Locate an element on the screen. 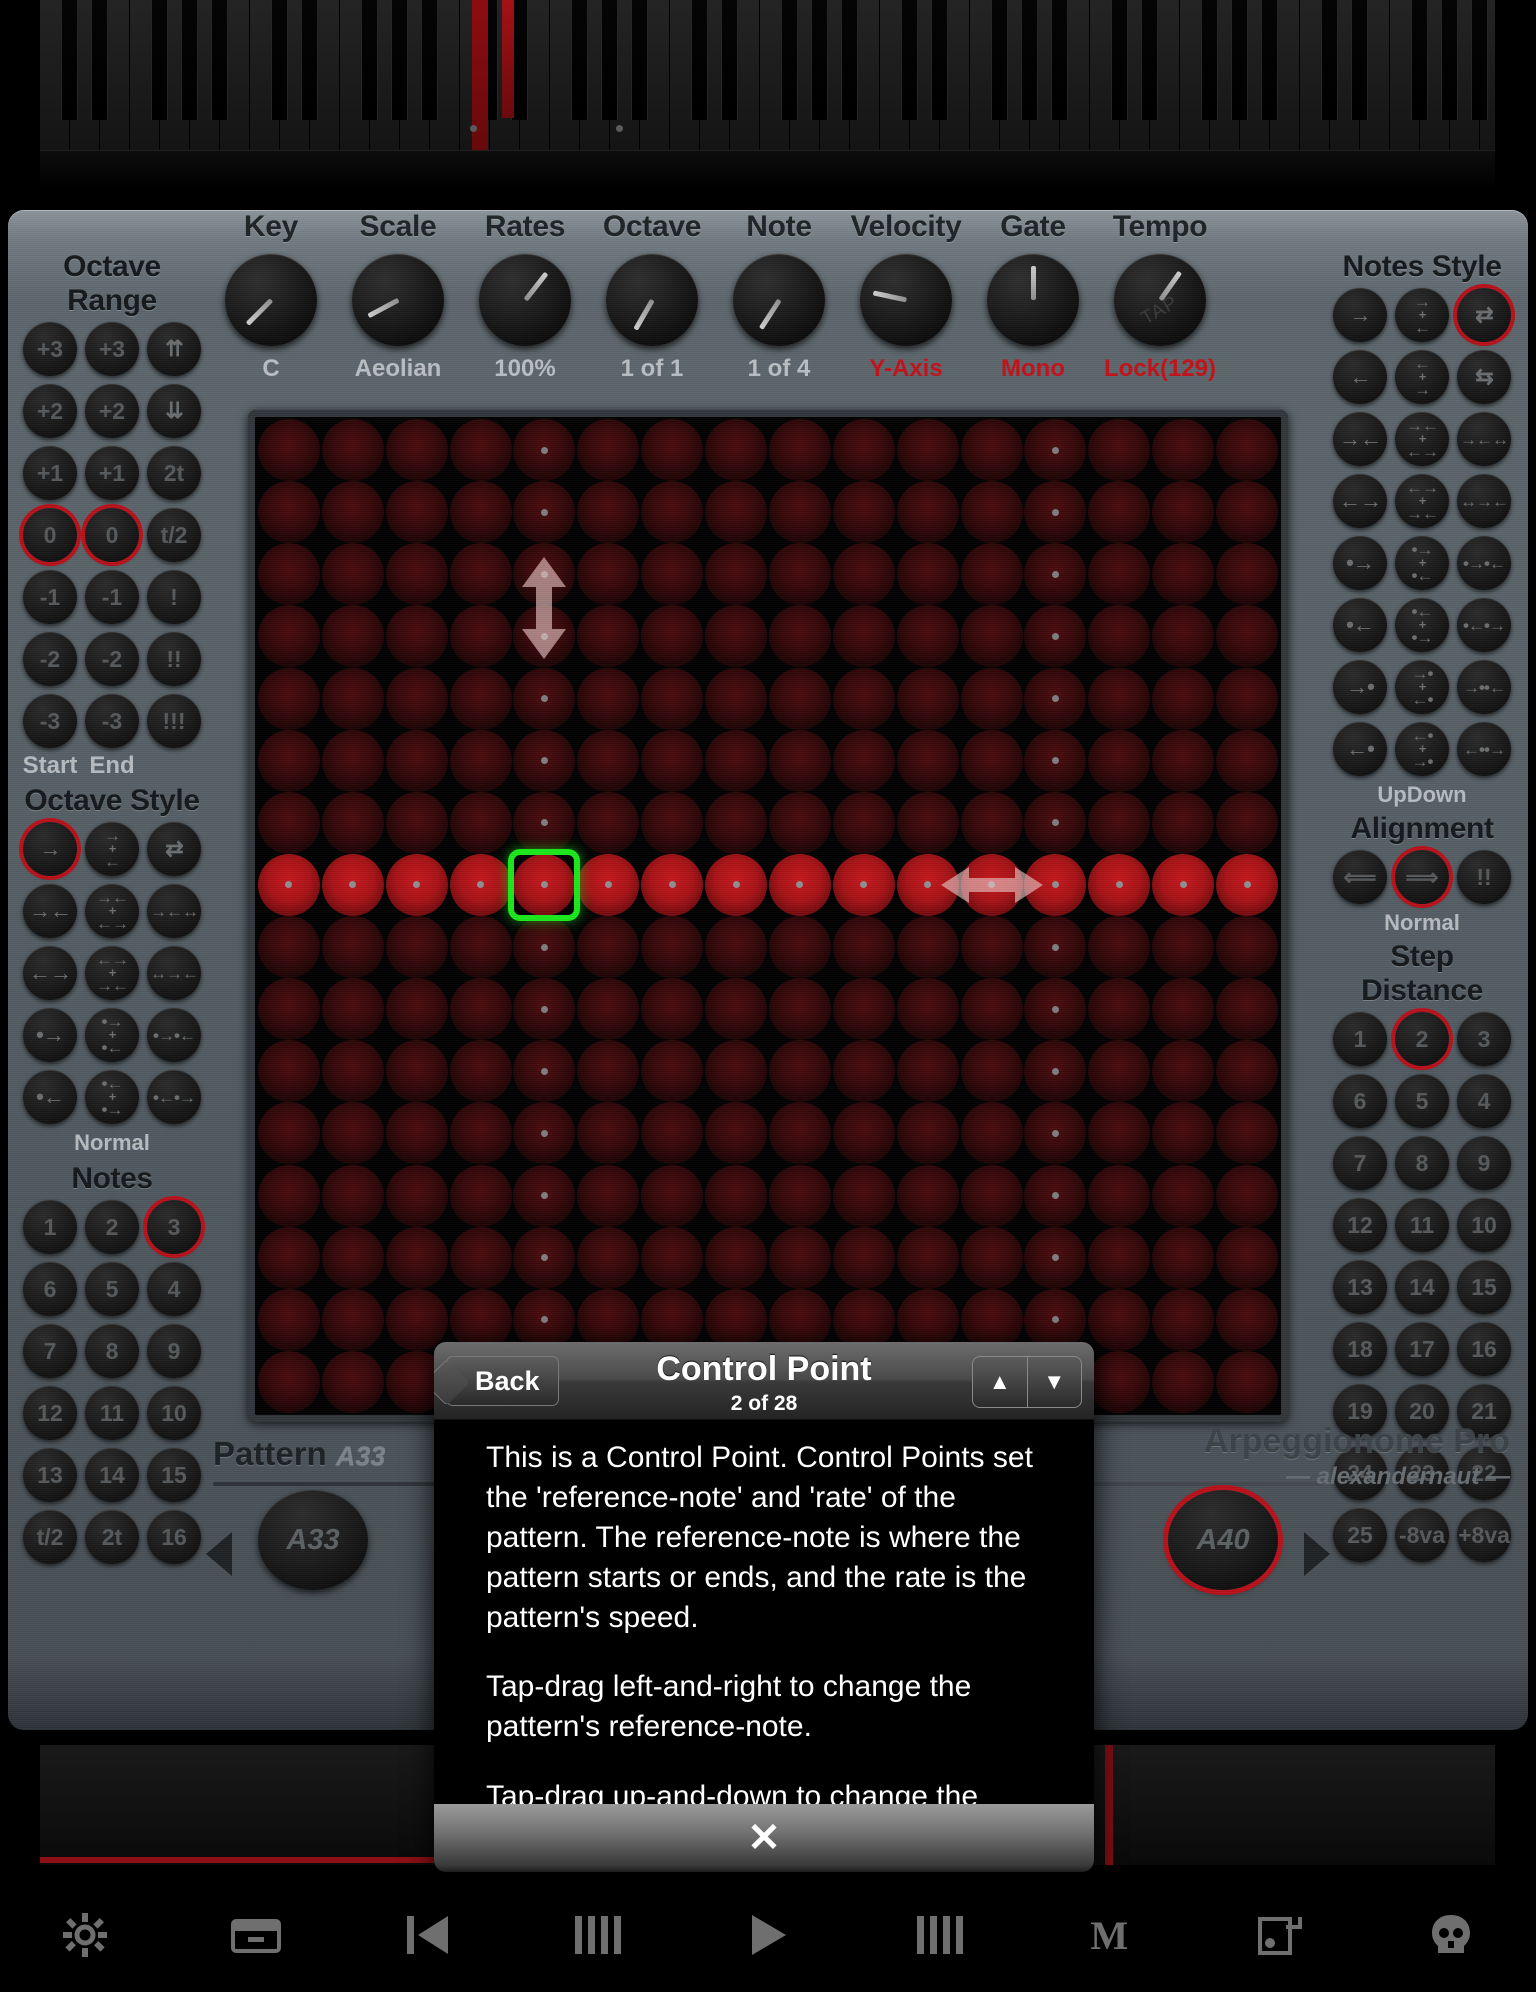  notes-style-pad-4-2: •→•← is located at coordinates (1484, 563).